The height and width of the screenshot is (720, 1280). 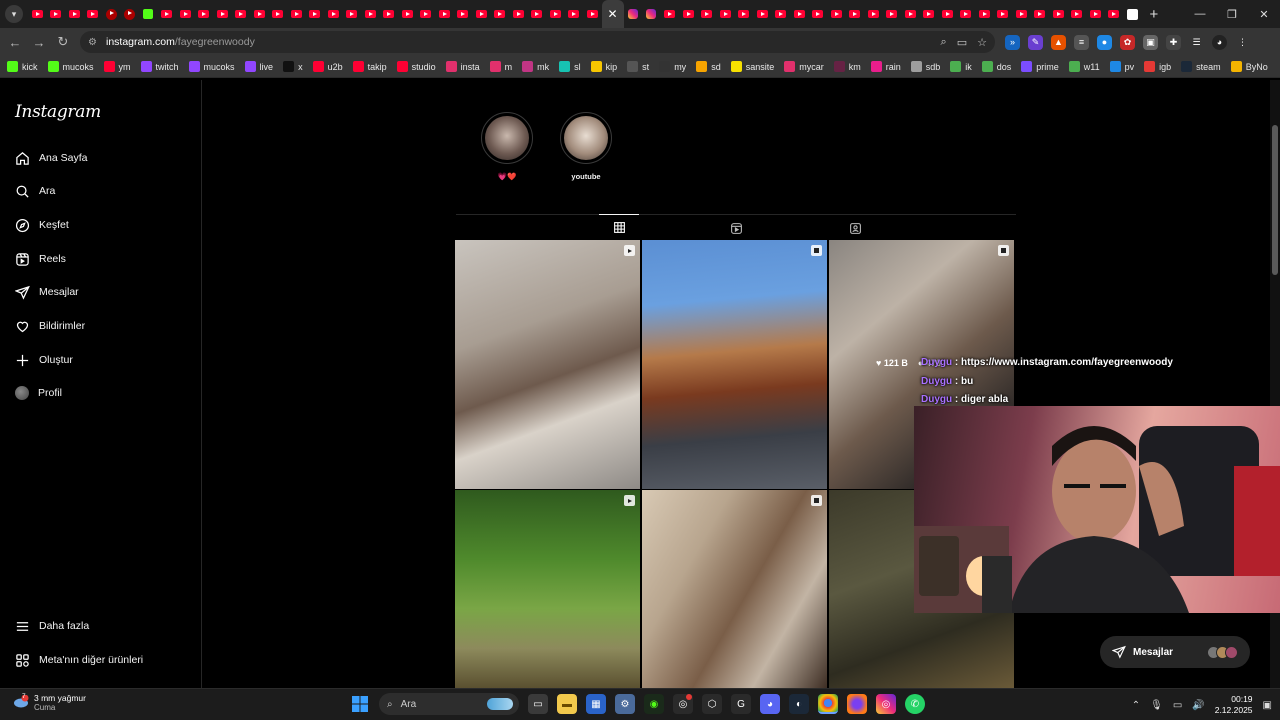 I want to click on obs-icon: ◎, so click(x=683, y=704).